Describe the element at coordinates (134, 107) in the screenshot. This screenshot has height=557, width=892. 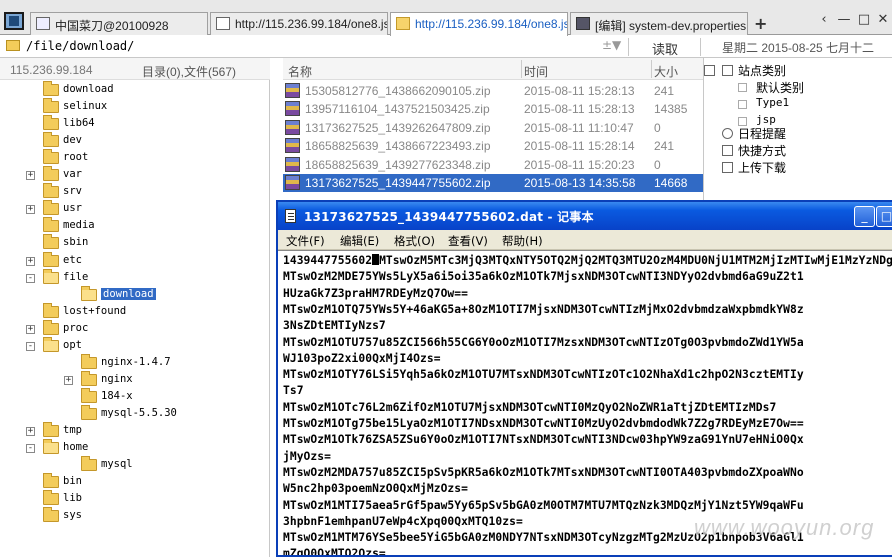
I see `tree-folder-item: selinux` at that location.